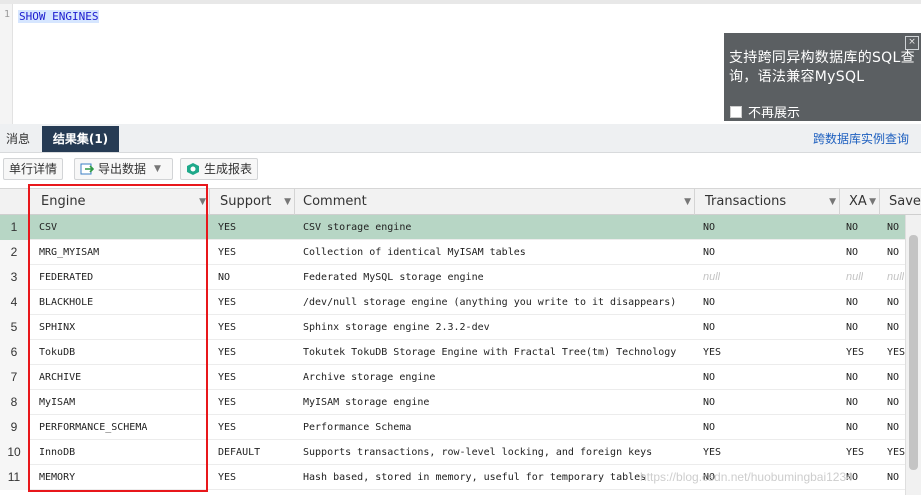 This screenshot has height=495, width=921. Describe the element at coordinates (14, 302) in the screenshot. I see `row-number: 4` at that location.